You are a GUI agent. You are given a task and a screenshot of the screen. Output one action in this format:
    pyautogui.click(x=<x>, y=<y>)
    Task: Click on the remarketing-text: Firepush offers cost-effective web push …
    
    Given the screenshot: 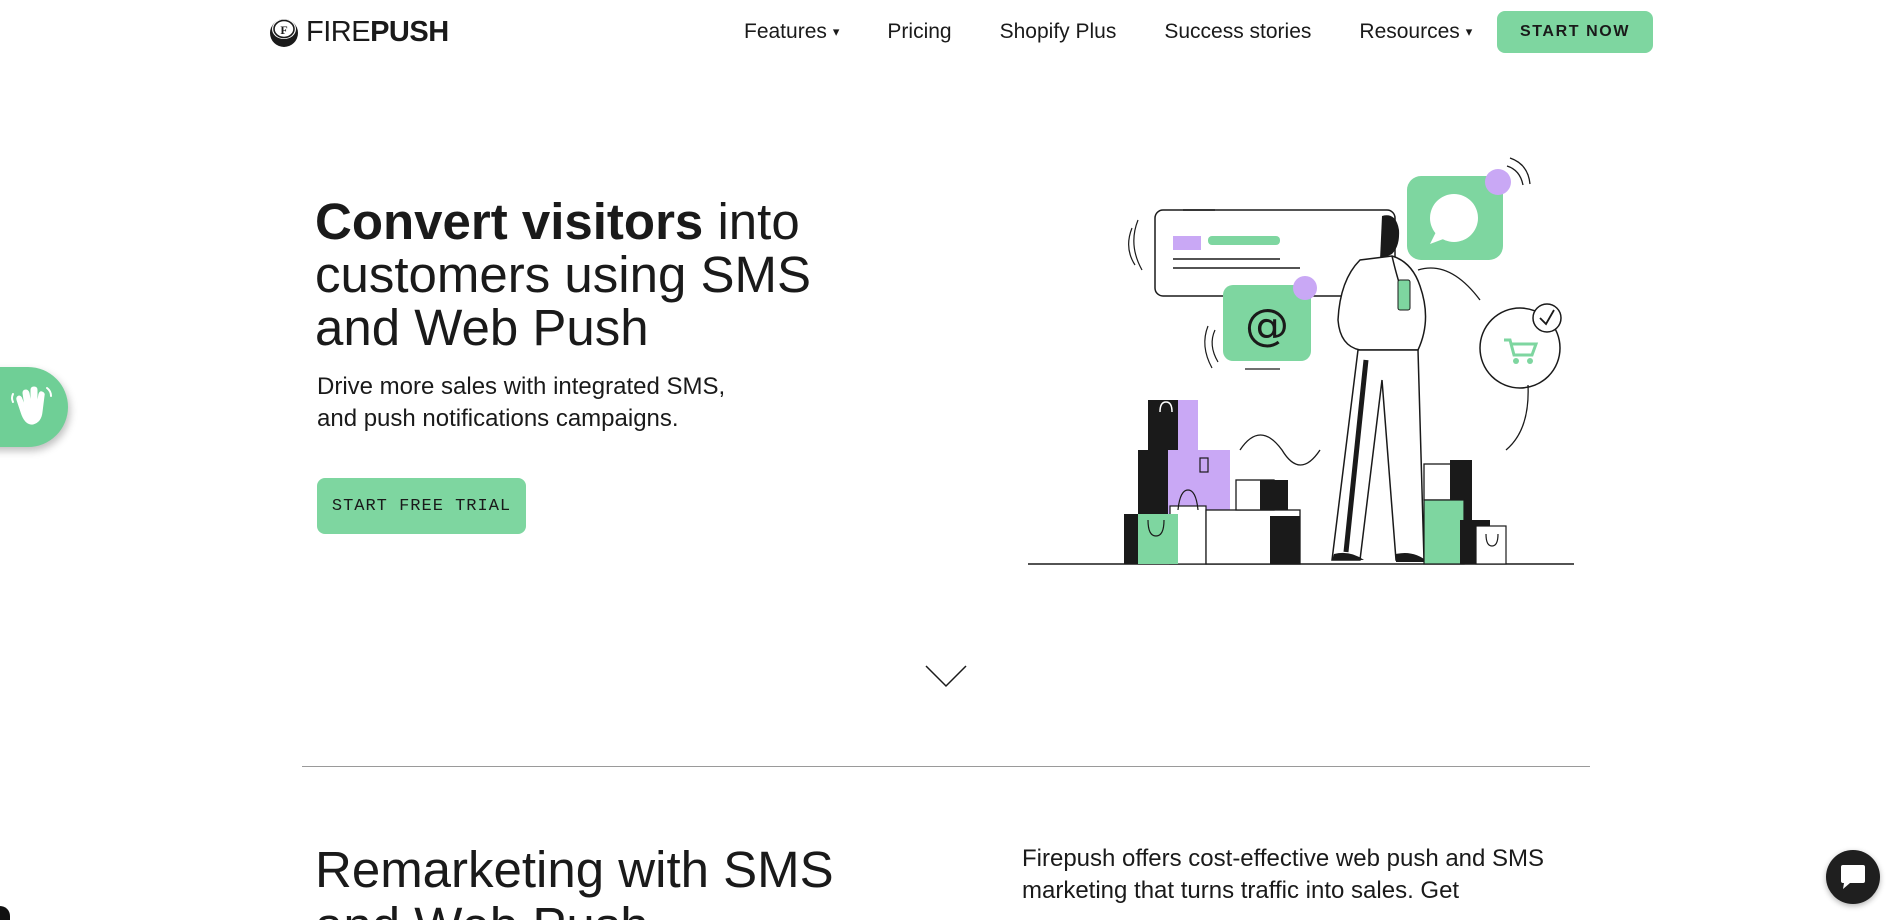 What is the action you would take?
    pyautogui.click(x=1283, y=874)
    